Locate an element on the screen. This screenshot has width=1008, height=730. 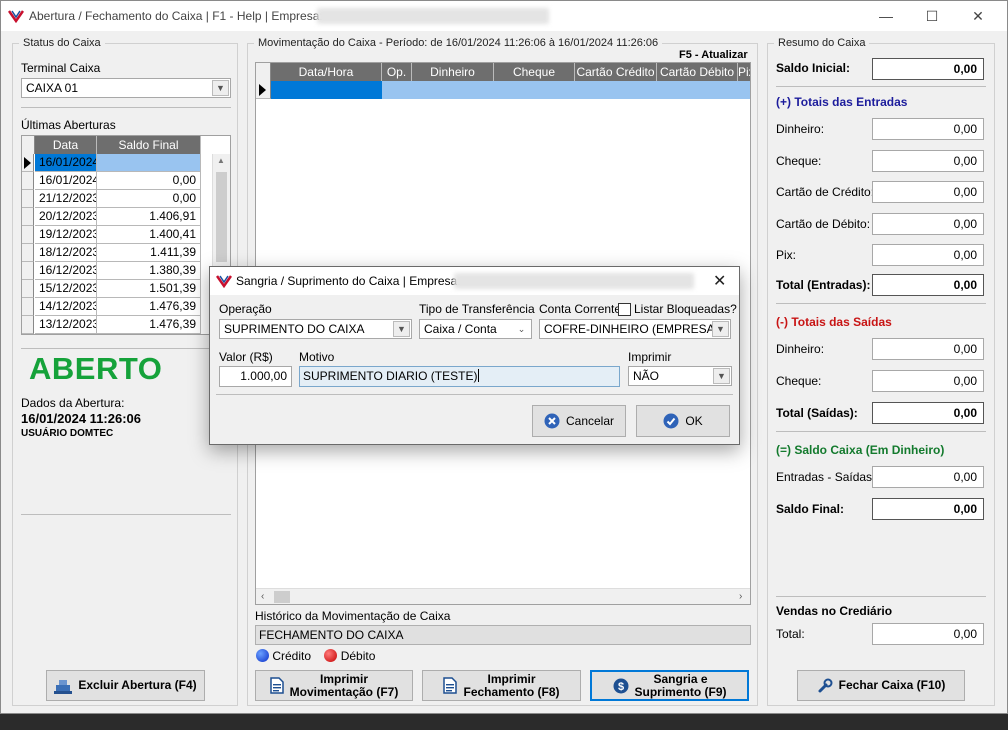
scroll-thumb is located at coordinates (221, 217).